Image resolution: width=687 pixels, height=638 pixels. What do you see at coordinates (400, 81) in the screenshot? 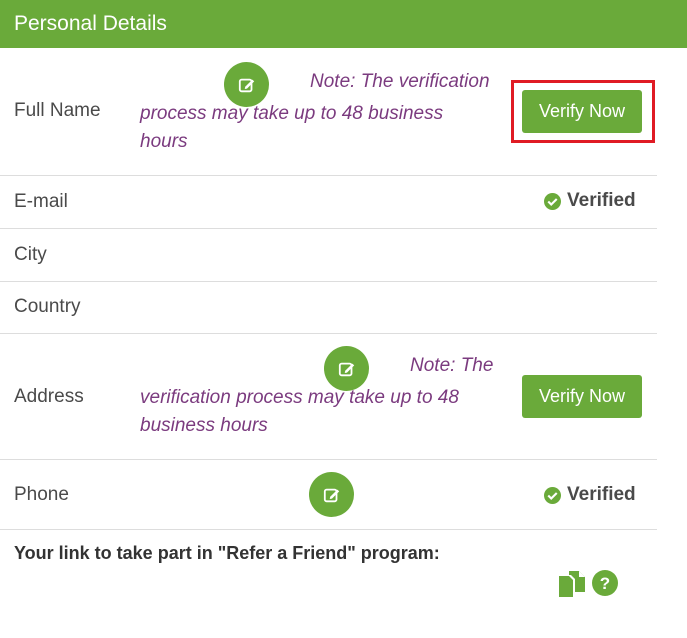
I see `note-line: Note: The verification` at bounding box center [400, 81].